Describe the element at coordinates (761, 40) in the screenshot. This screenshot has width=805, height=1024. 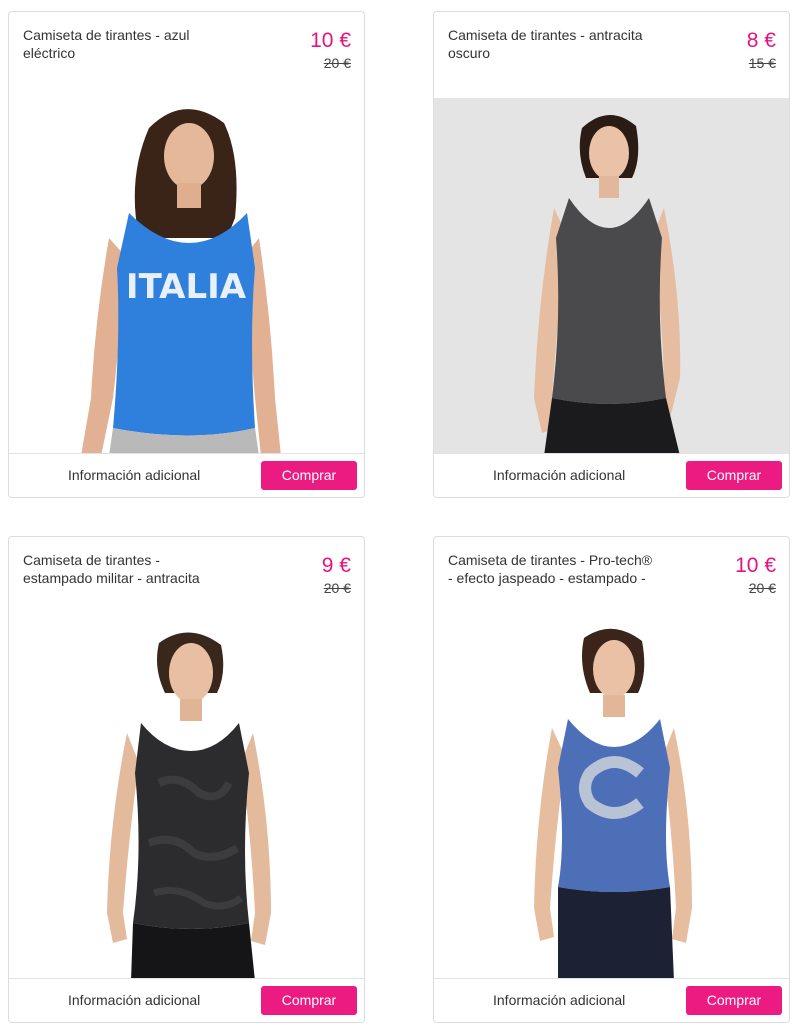
I see `product-price: 8 €` at that location.